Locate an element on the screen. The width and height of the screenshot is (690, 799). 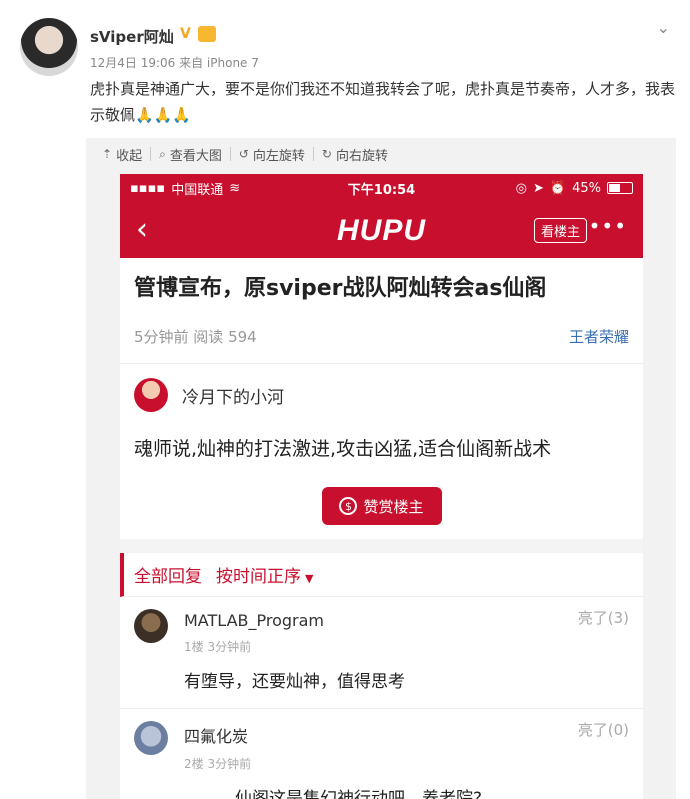
battery-icon is located at coordinates (620, 188).